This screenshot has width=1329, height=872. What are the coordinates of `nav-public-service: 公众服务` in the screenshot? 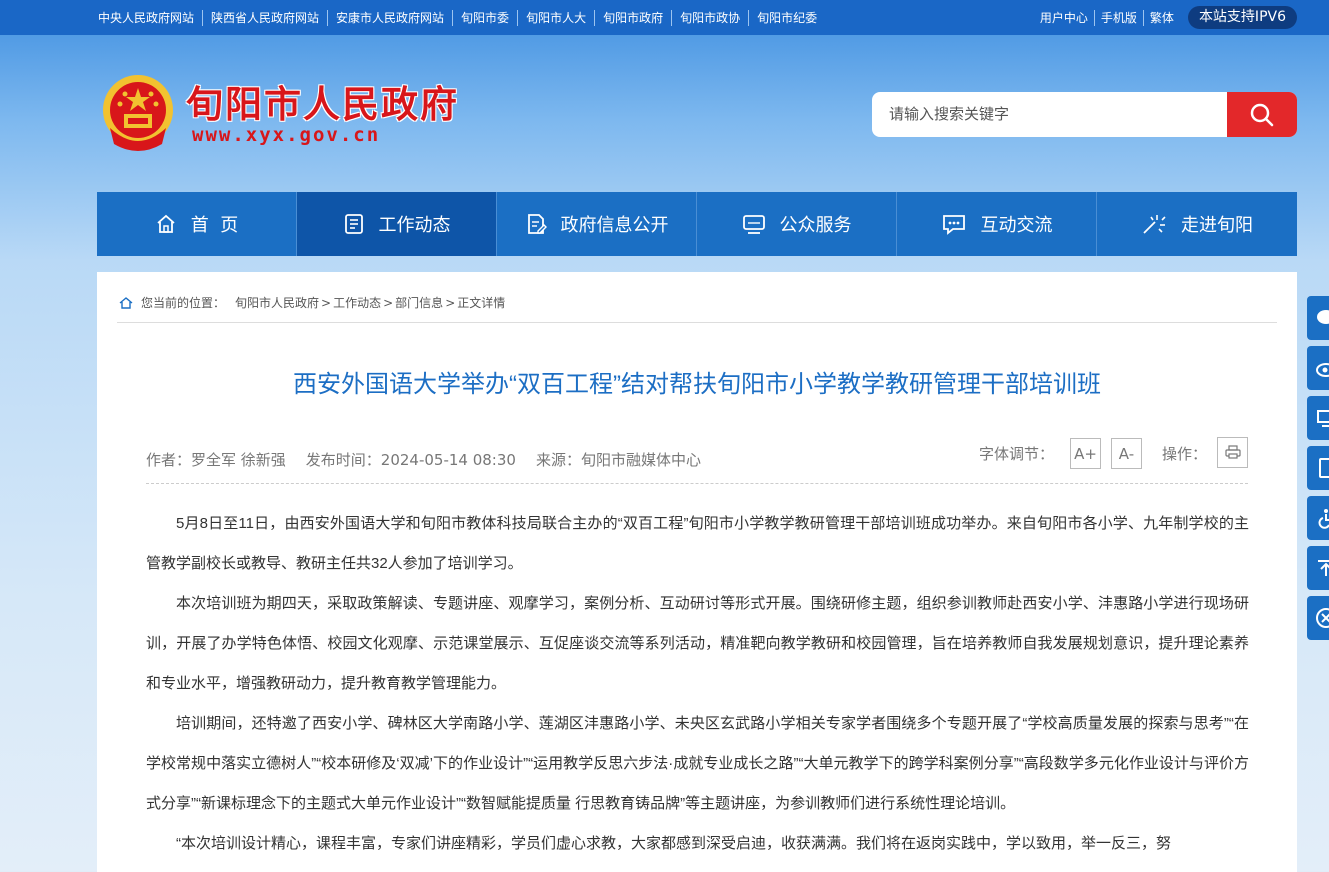 It's located at (797, 224).